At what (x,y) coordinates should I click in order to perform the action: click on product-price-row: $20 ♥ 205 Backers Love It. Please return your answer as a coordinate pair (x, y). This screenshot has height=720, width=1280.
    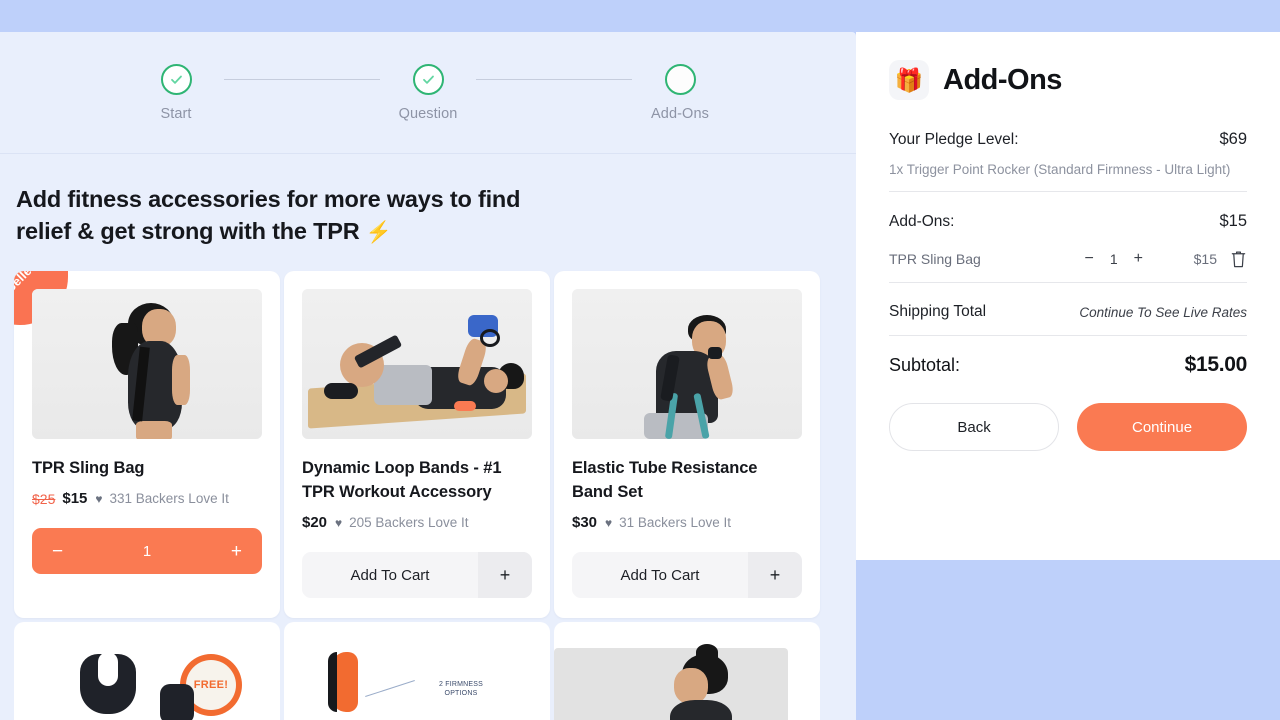
    Looking at the image, I should click on (417, 522).